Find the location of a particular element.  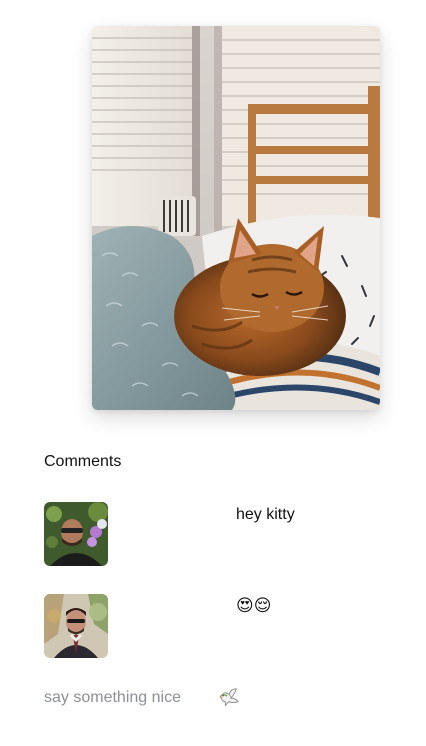

dove-icon is located at coordinates (229, 697).